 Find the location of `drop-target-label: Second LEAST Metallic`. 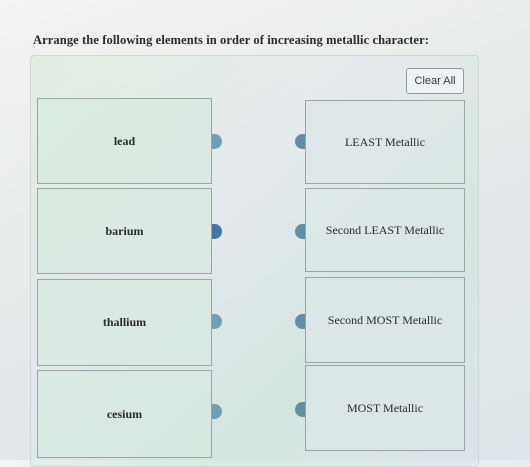

drop-target-label: Second LEAST Metallic is located at coordinates (385, 229).